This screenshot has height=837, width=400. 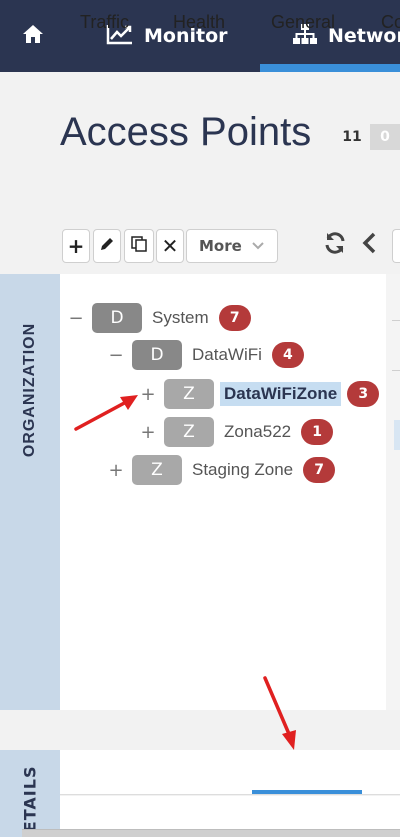 I want to click on horizontal-scrollbar, so click(x=211, y=833).